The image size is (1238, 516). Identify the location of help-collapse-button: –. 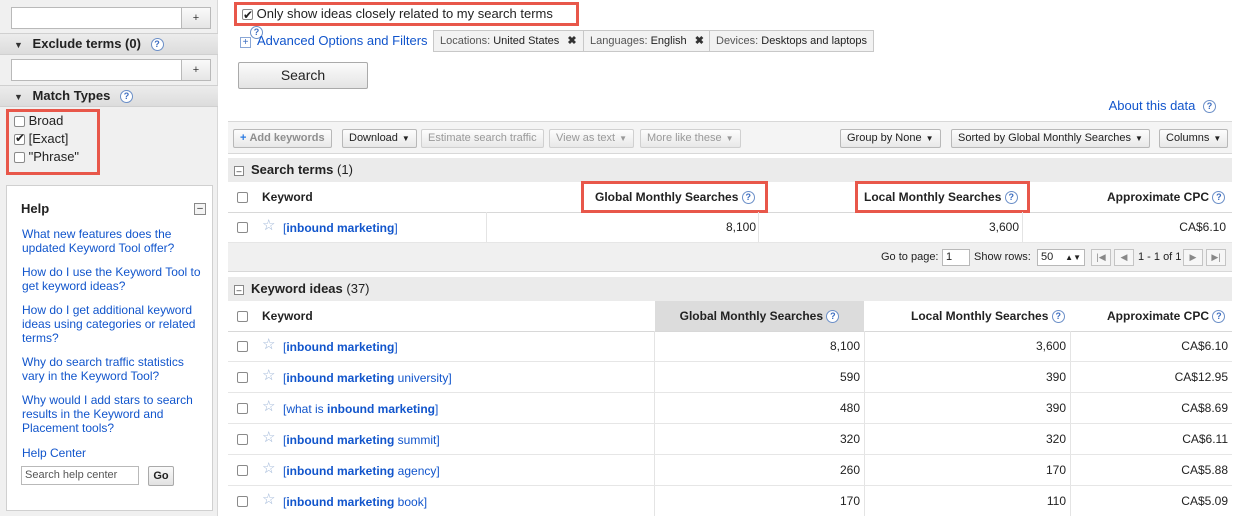
(200, 209).